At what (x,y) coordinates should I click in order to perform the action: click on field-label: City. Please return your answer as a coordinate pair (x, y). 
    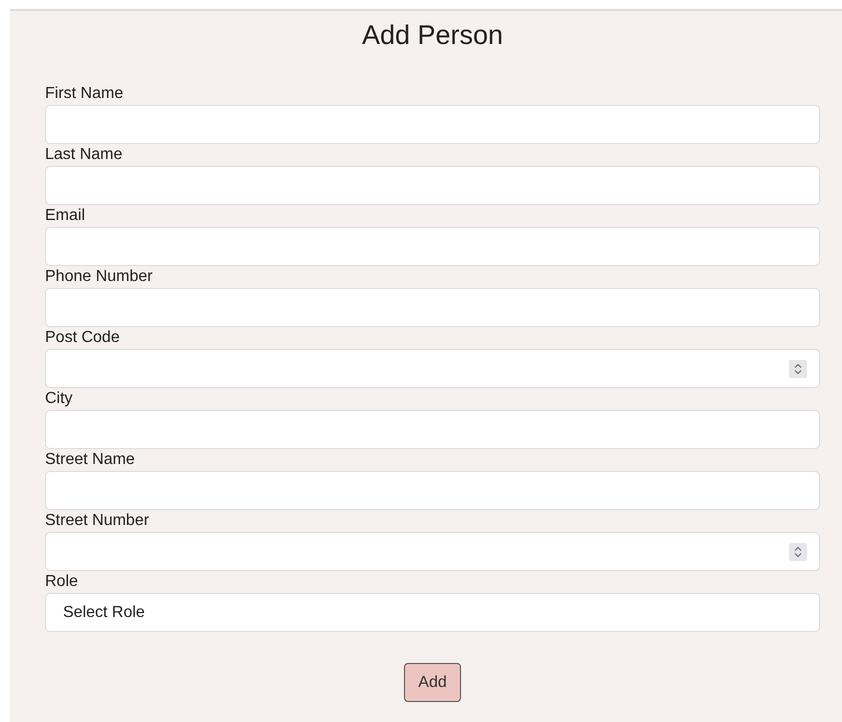
    Looking at the image, I should click on (59, 399).